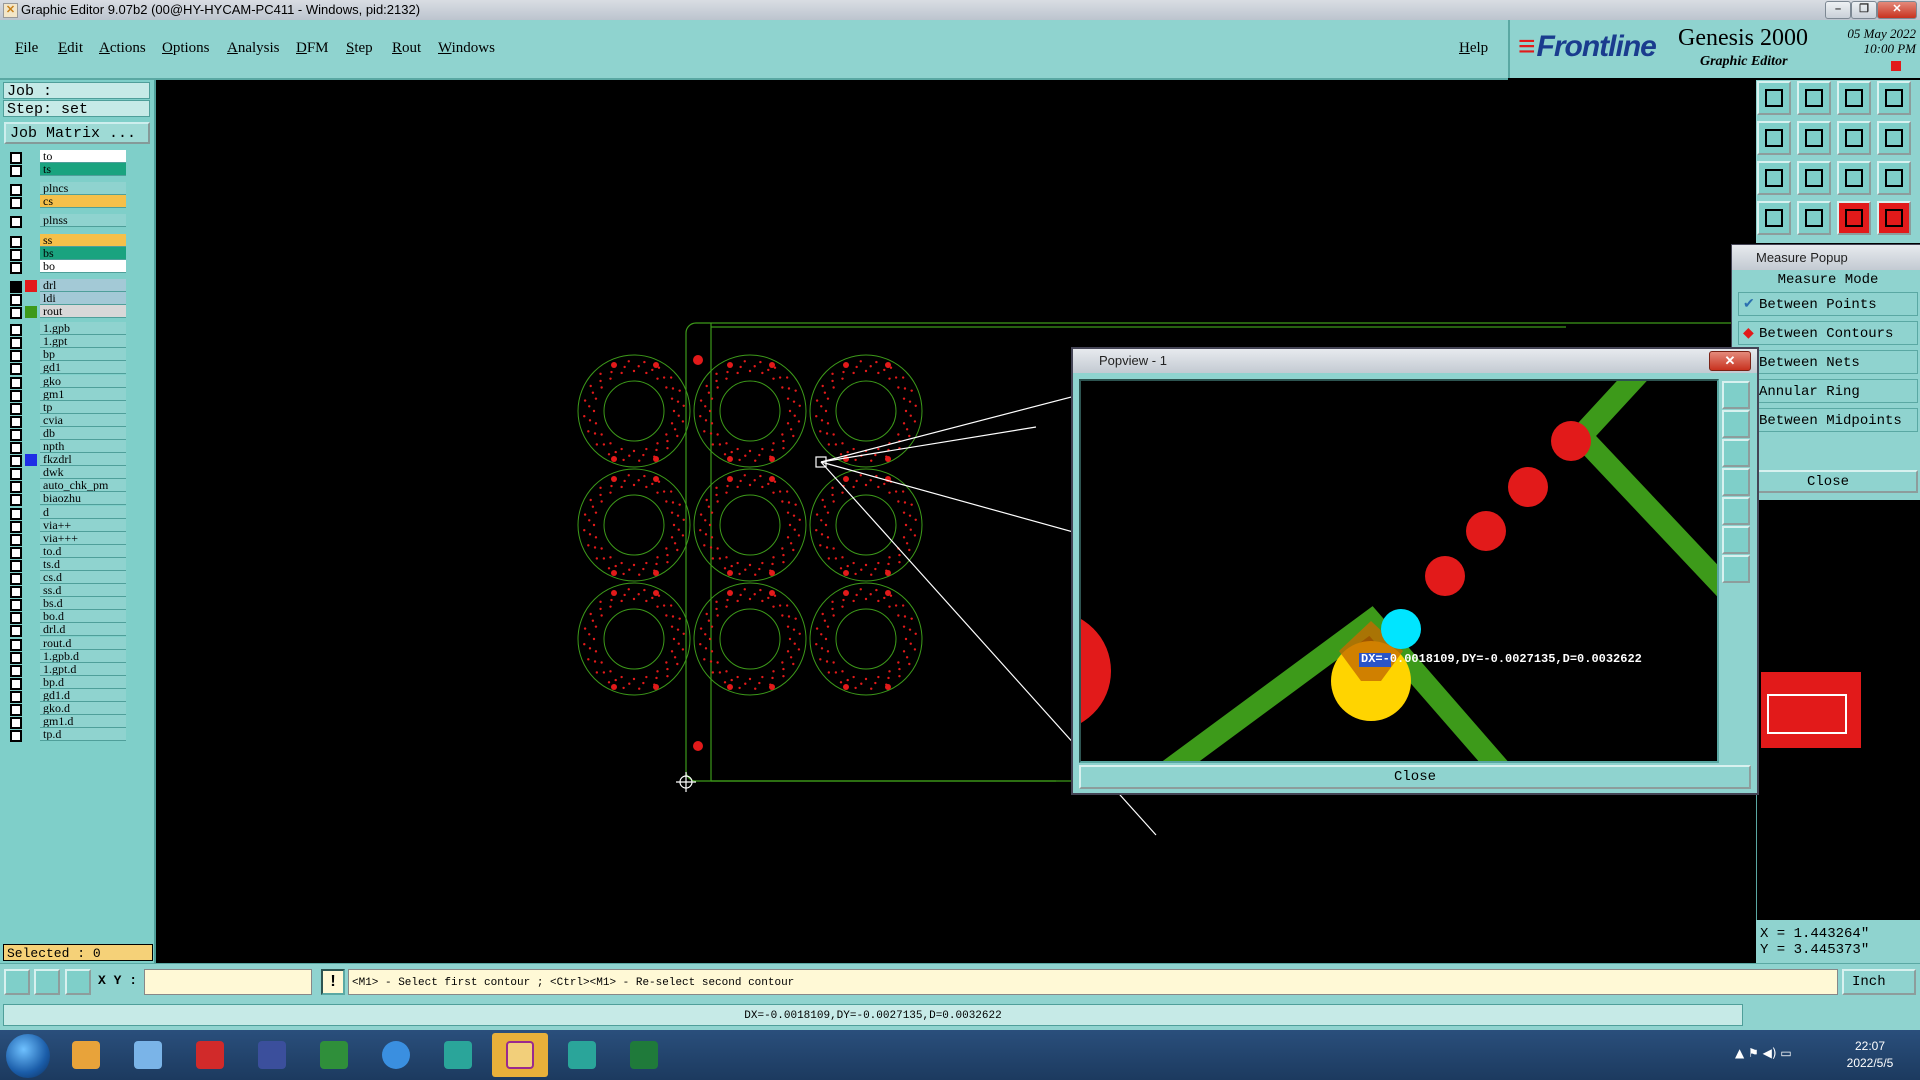 Image resolution: width=1920 pixels, height=1080 pixels. I want to click on layer-row: gd1.d, so click(65, 695).